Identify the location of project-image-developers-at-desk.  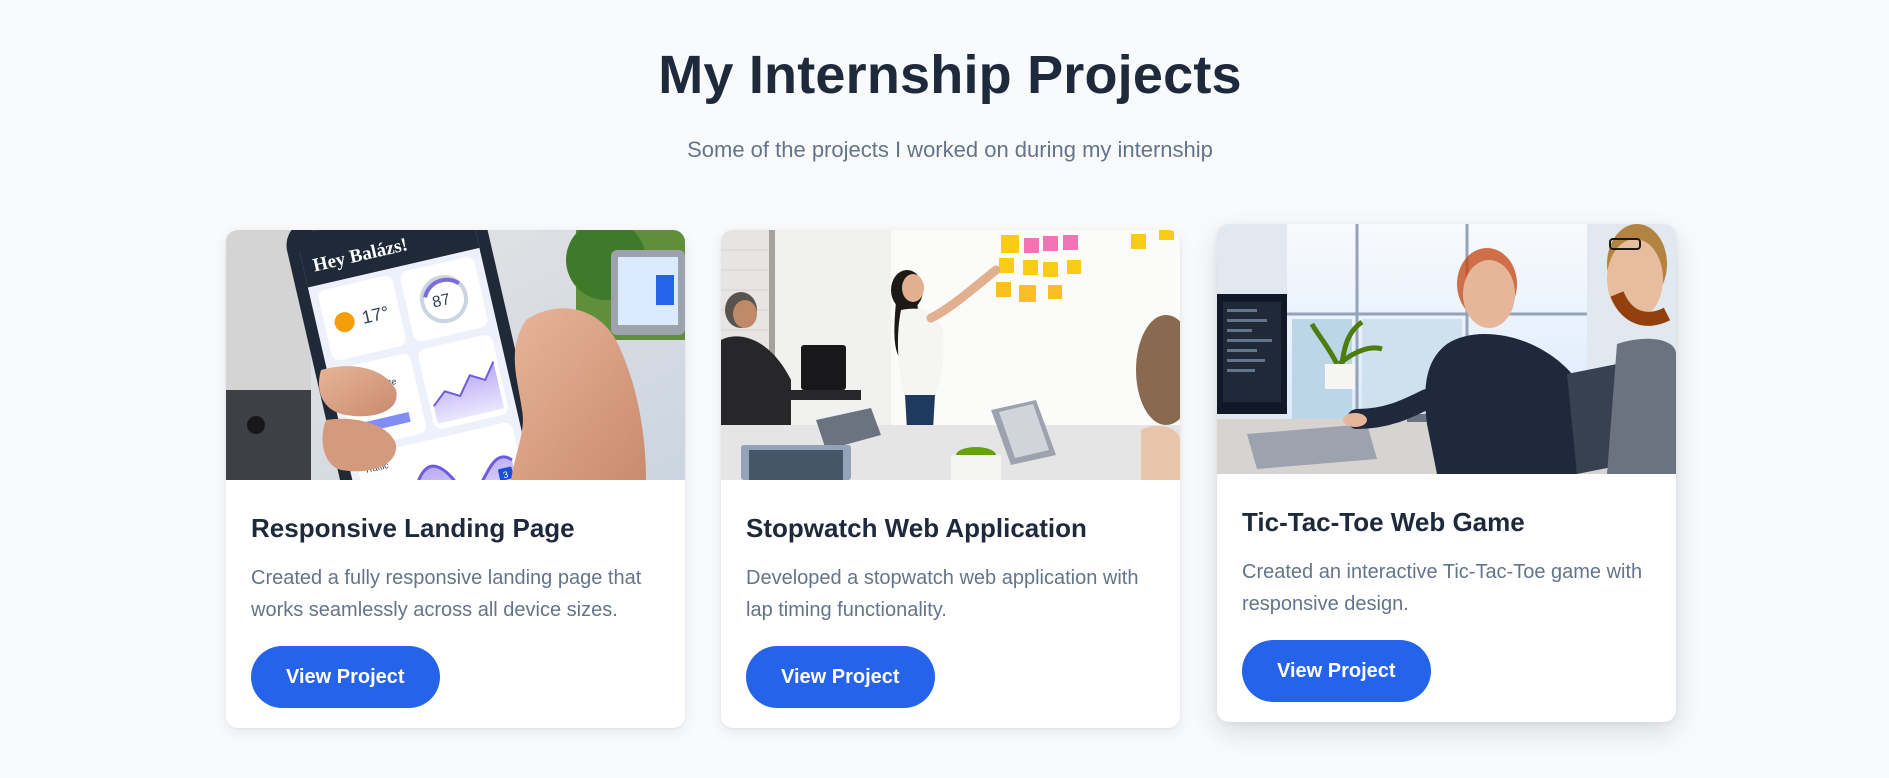
(1446, 349).